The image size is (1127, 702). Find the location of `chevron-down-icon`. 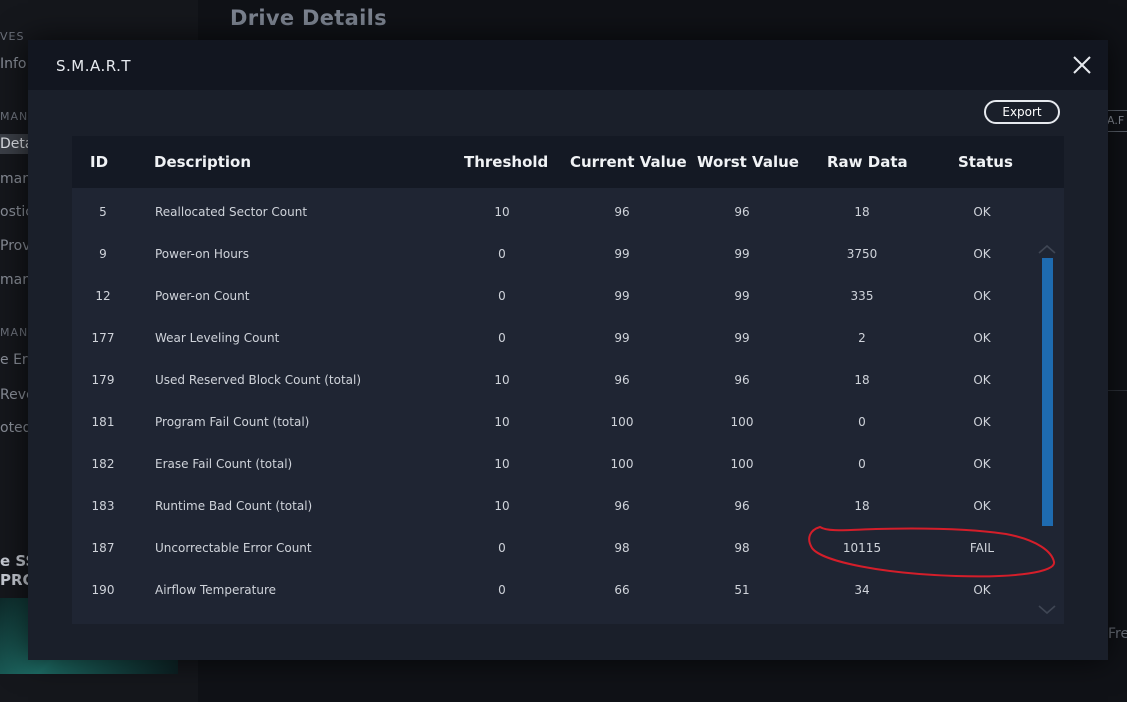

chevron-down-icon is located at coordinates (1047, 610).